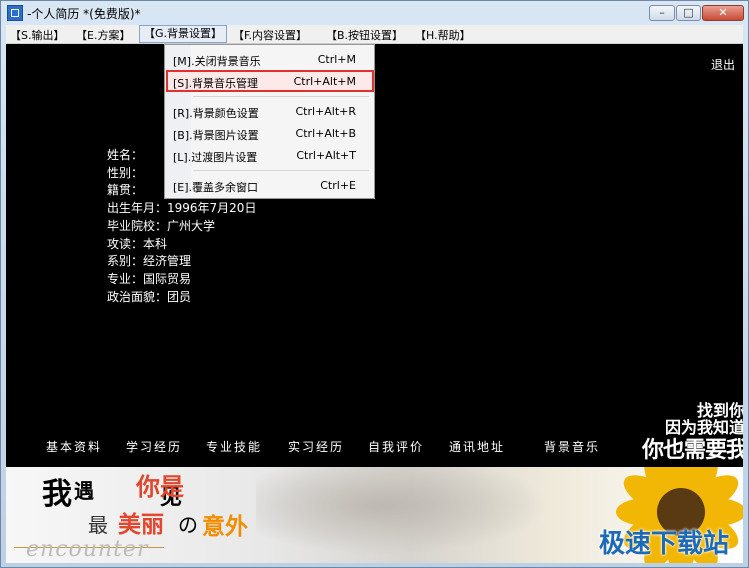 The height and width of the screenshot is (568, 749). I want to click on dropdown-item-label: [R].背景颜色设置, so click(216, 113).